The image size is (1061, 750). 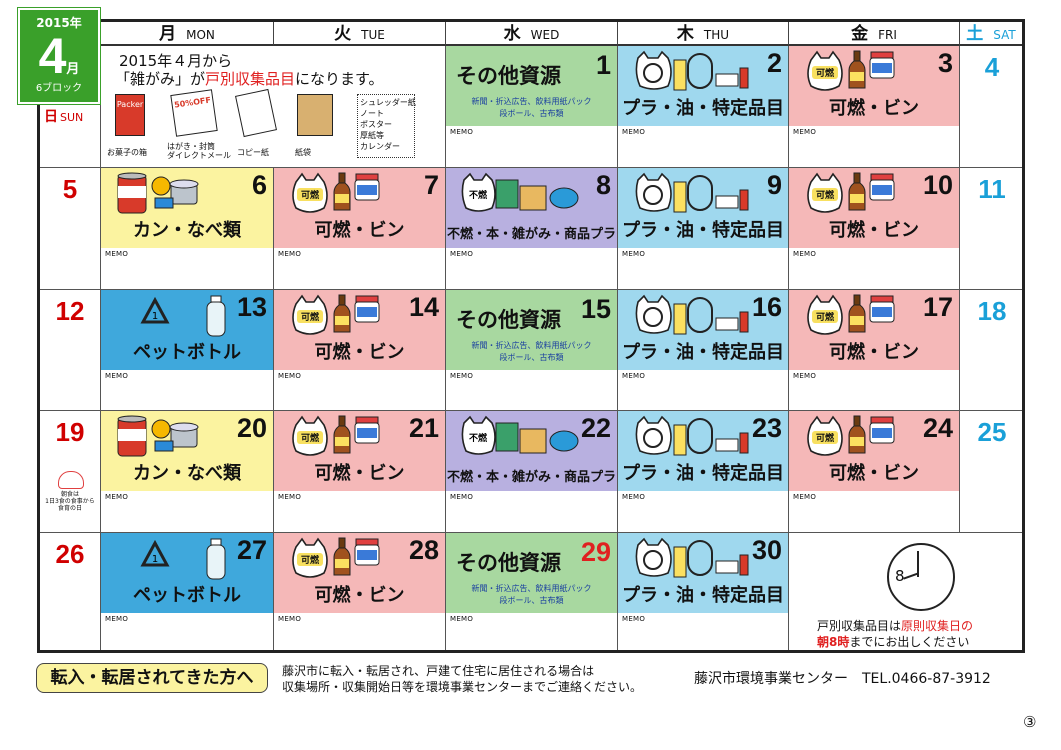 What do you see at coordinates (703, 591) in the screenshot?
I see `calendar-cell: 30 プラ・油・特定品目 MEMO` at bounding box center [703, 591].